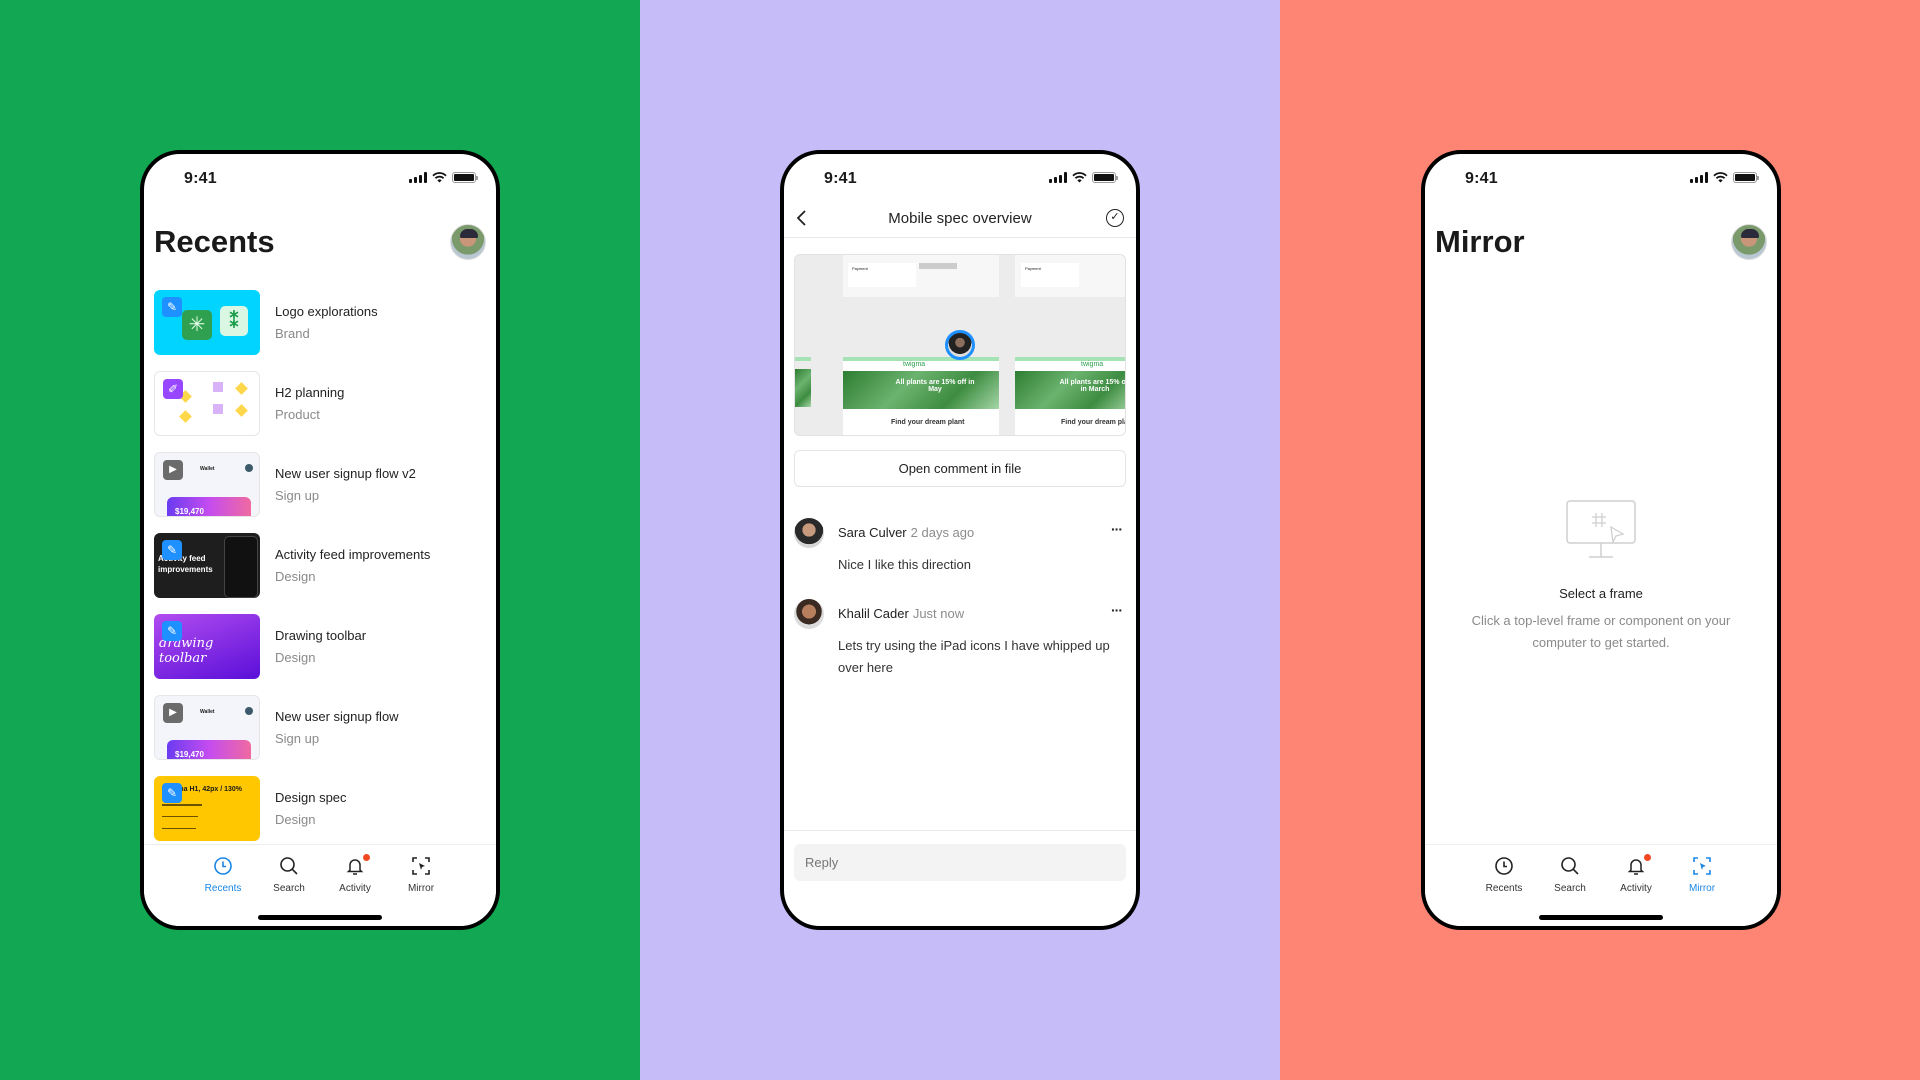 The height and width of the screenshot is (1080, 1920). Describe the element at coordinates (960, 862) in the screenshot. I see `reply-input` at that location.